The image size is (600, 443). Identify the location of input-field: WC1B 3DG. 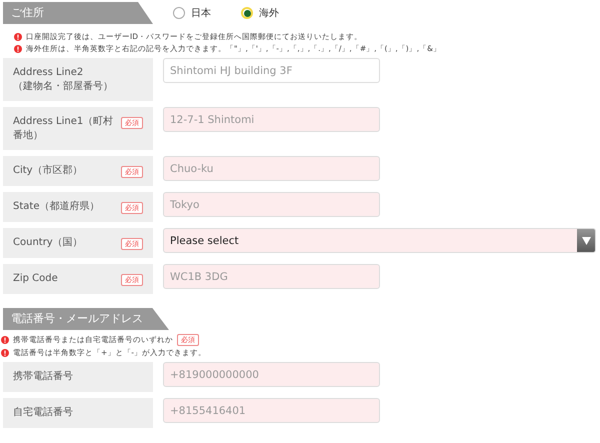
(271, 276).